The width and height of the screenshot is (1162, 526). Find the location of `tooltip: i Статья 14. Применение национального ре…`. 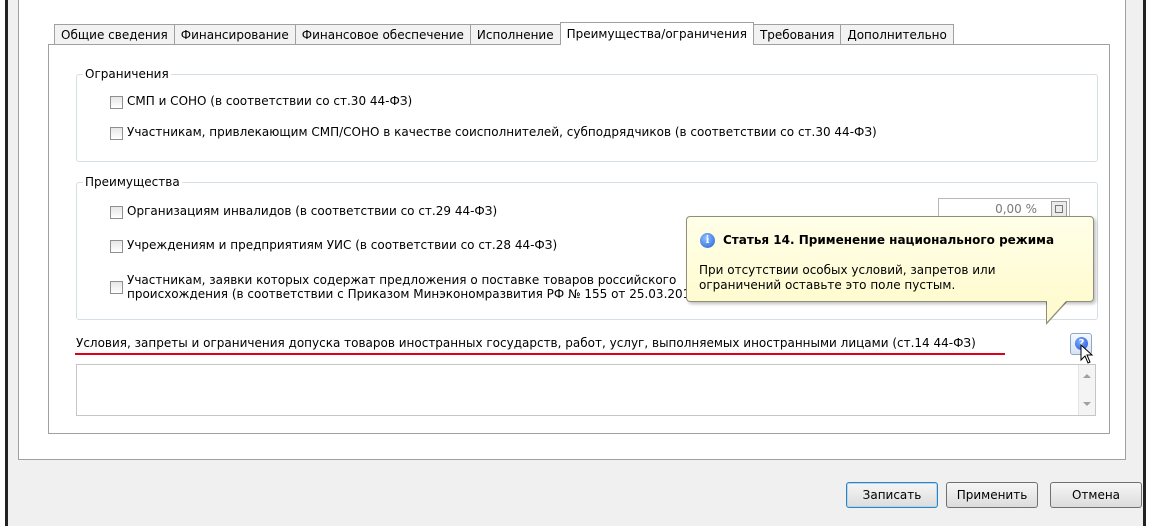

tooltip: i Статья 14. Применение национального ре… is located at coordinates (890, 259).